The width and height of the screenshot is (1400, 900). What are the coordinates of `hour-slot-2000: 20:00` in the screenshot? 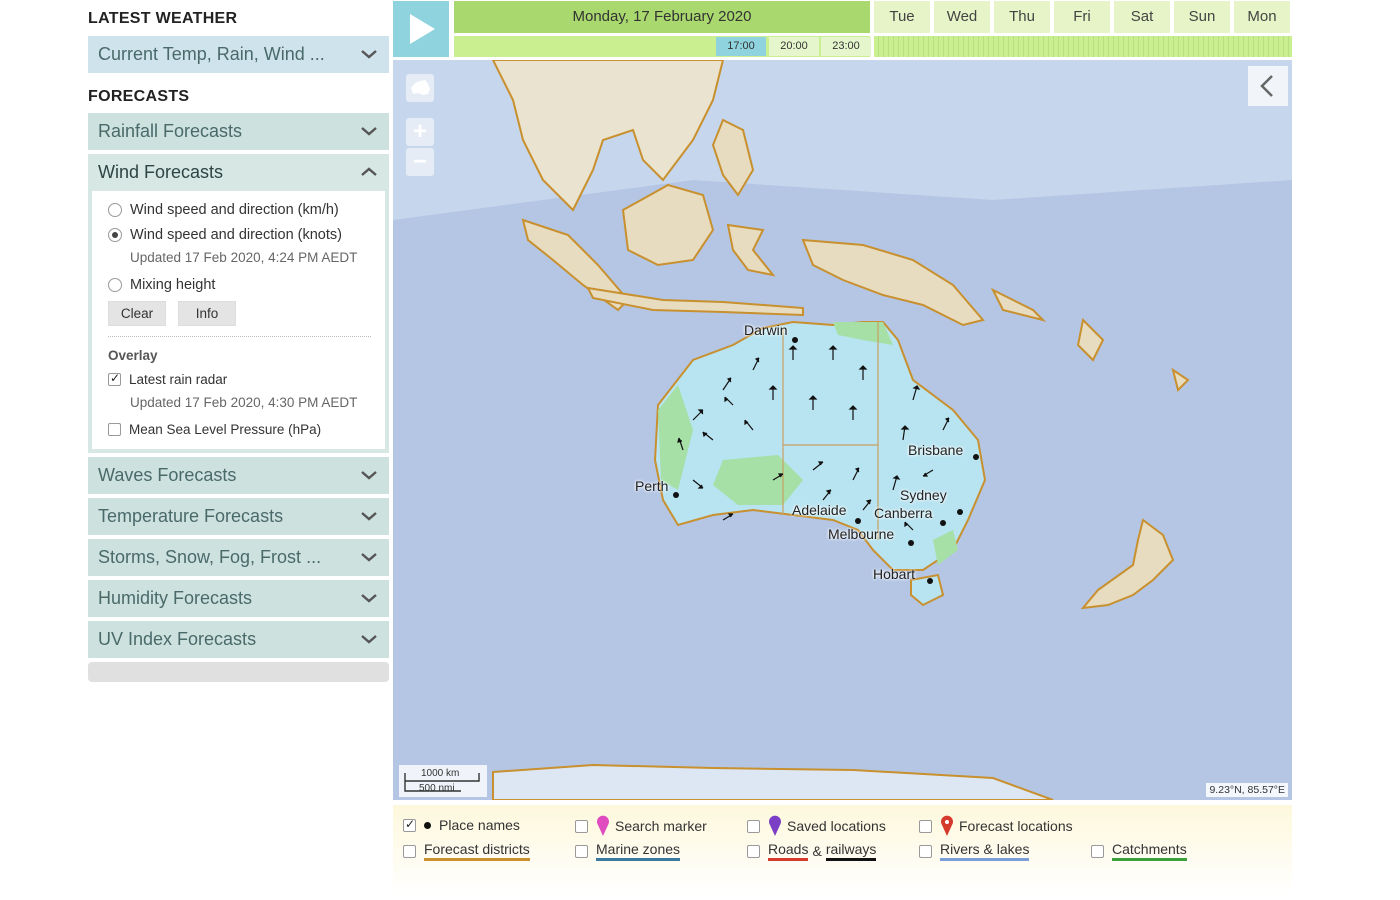 It's located at (794, 46).